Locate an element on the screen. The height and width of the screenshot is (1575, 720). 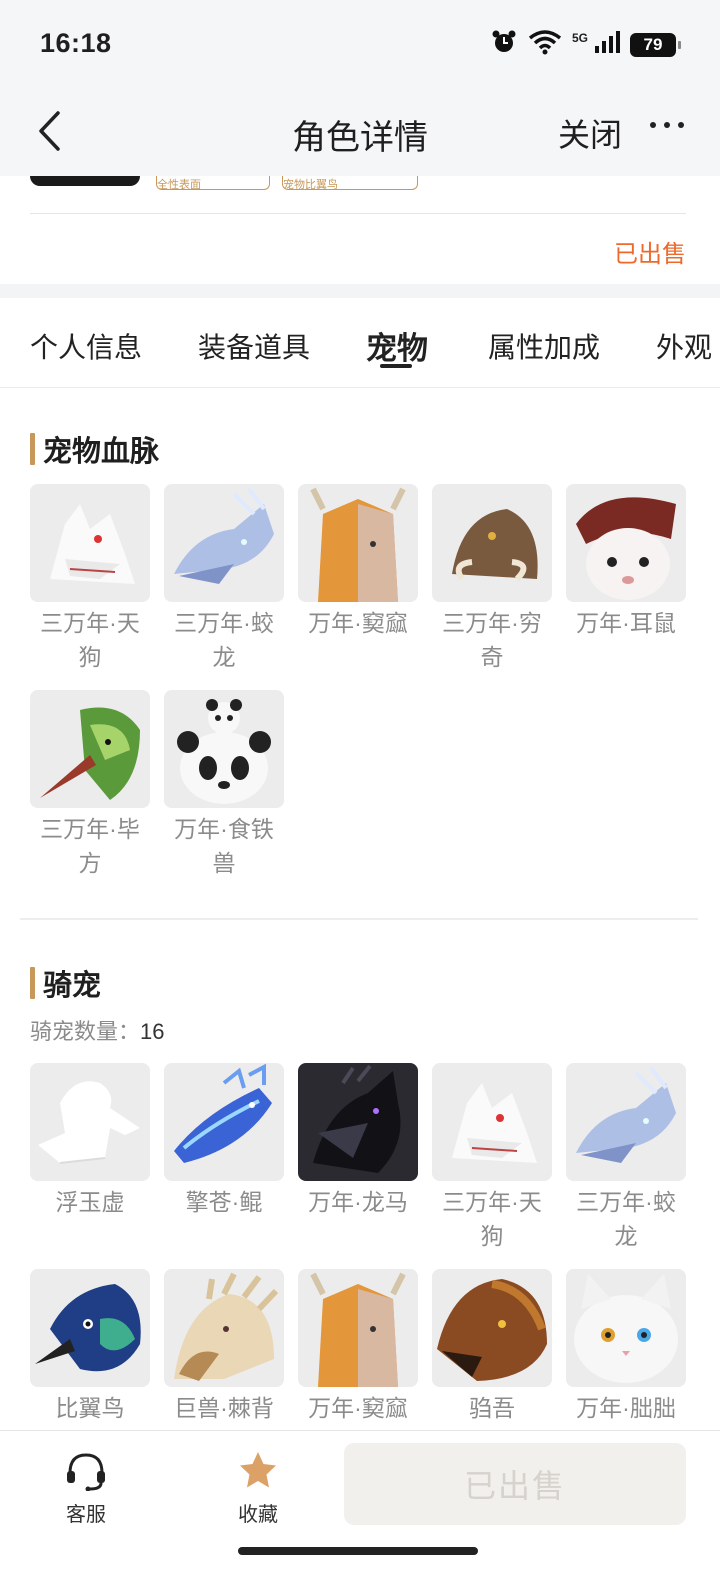
mount-item: 万年·窫窳 is located at coordinates (358, 1347).